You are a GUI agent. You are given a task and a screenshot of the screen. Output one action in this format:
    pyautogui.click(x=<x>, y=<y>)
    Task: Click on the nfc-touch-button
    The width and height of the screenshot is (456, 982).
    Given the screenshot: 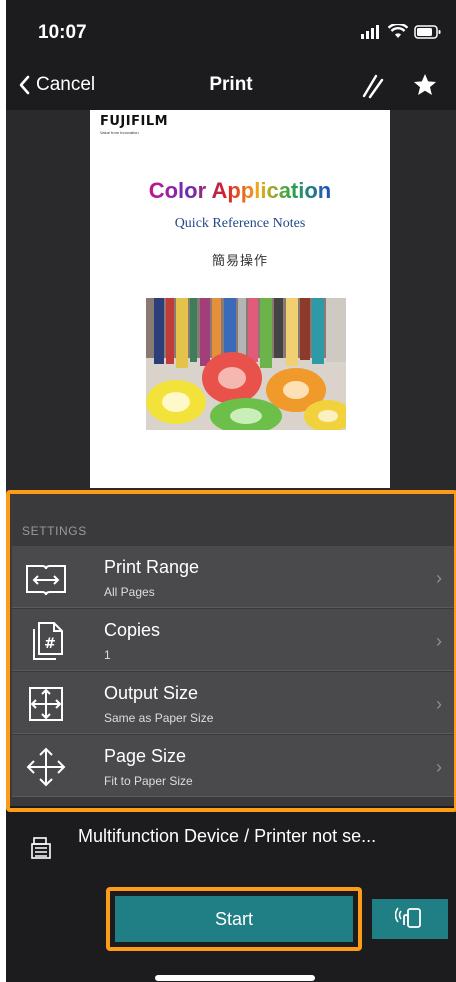 What is the action you would take?
    pyautogui.click(x=410, y=919)
    